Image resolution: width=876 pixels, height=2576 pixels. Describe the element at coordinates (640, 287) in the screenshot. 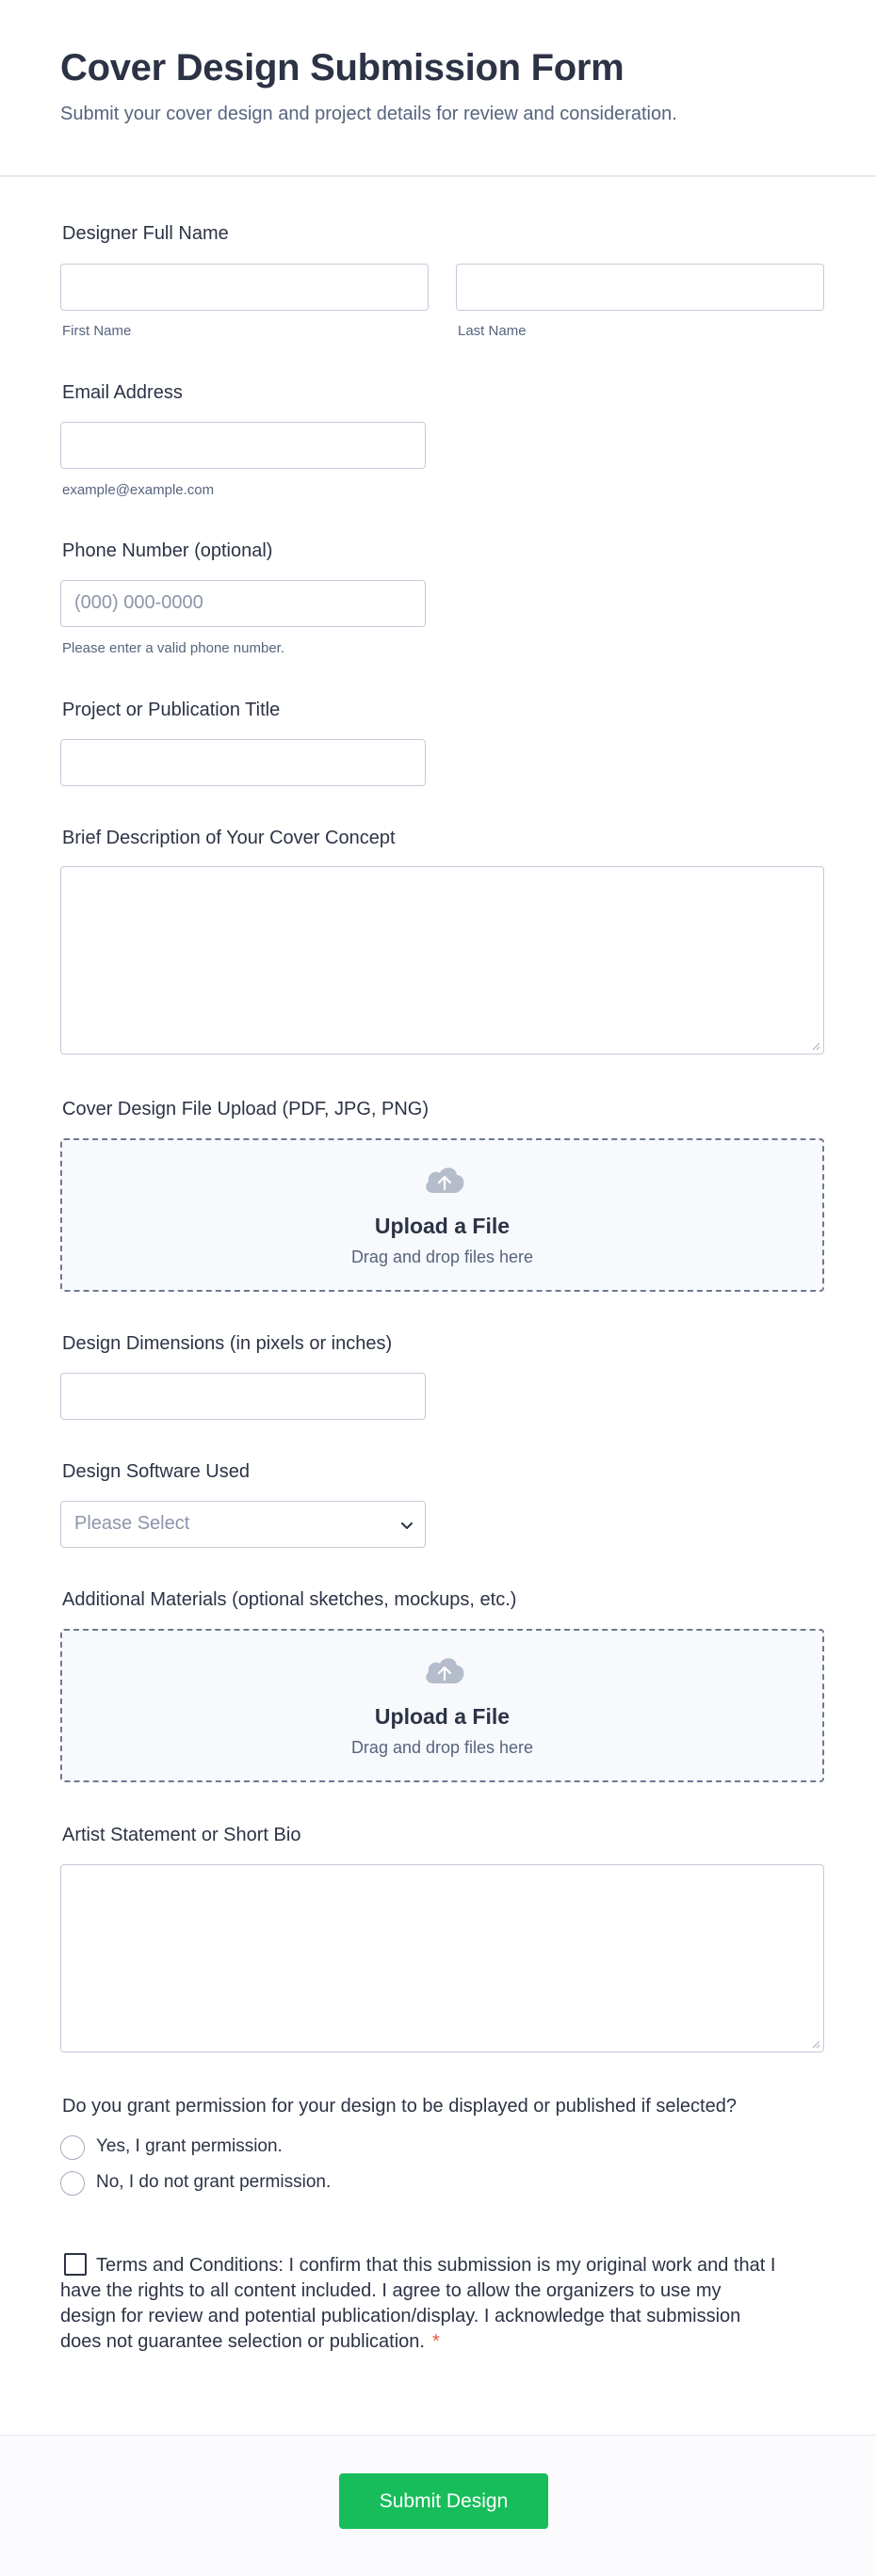

I see `last-name-input` at that location.